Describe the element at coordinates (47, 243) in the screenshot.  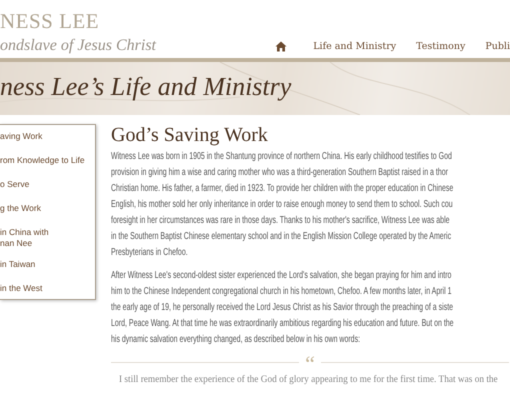
I see `sidebar-link: in China with nan Nee` at that location.